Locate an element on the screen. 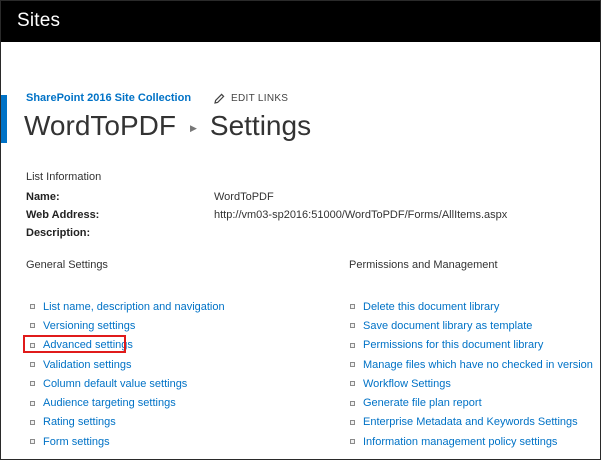  link-library-permissions: Permissions for this document library is located at coordinates (453, 345).